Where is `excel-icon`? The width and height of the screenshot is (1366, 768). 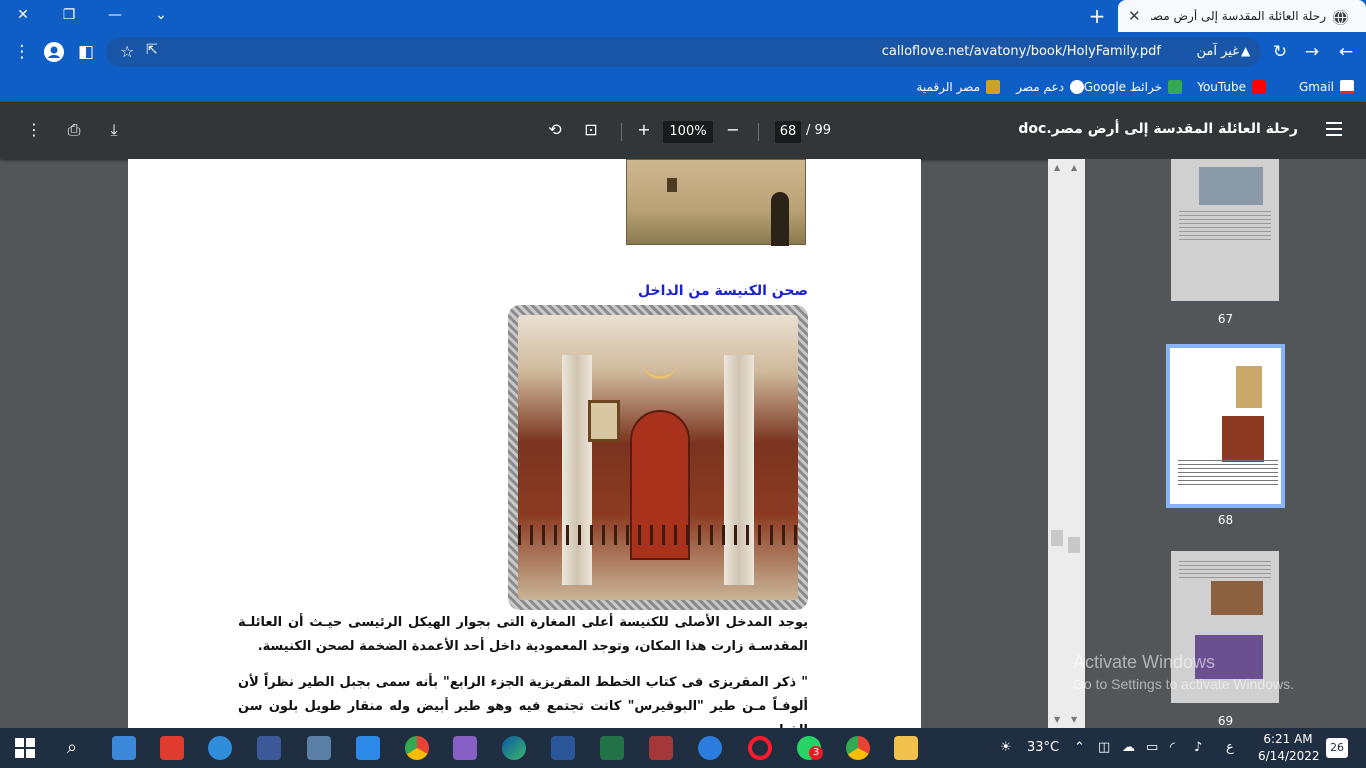
excel-icon is located at coordinates (612, 748).